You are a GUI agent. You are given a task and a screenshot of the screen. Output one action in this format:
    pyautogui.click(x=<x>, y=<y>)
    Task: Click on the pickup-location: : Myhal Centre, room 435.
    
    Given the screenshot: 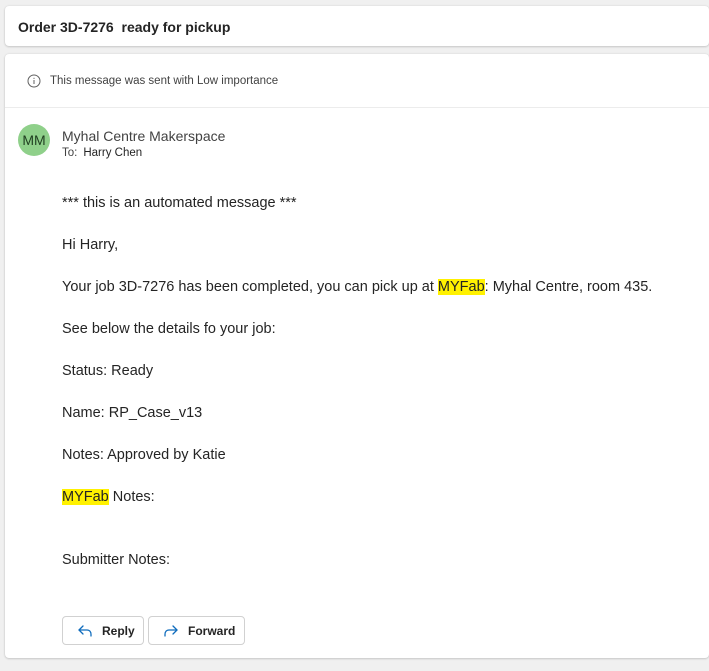 What is the action you would take?
    pyautogui.click(x=568, y=287)
    